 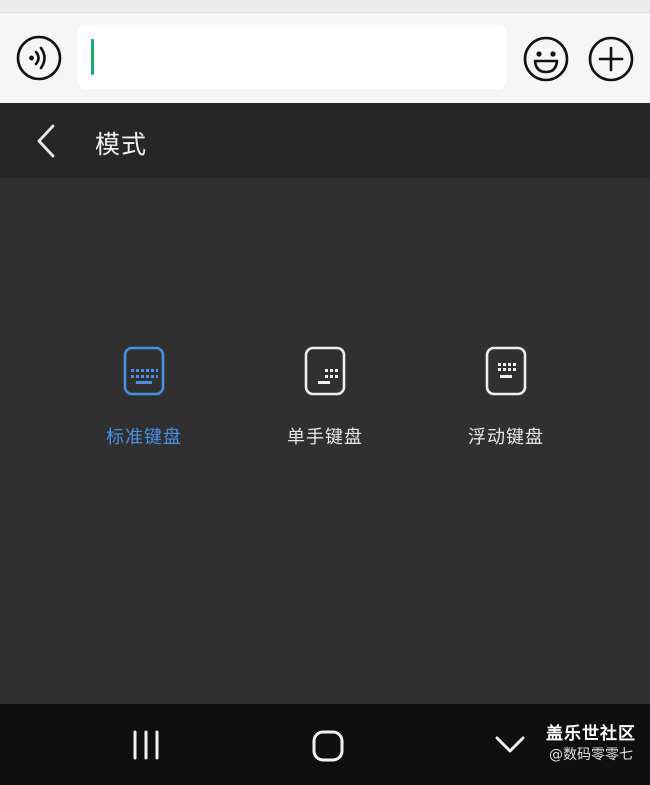 What do you see at coordinates (325, 399) in the screenshot?
I see `mode-one-handed-keyboard: 单手键盘` at bounding box center [325, 399].